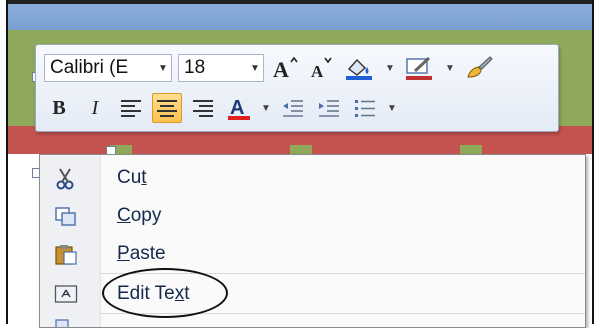  I want to click on font-name-combo: Calibri (E ▼, so click(108, 68).